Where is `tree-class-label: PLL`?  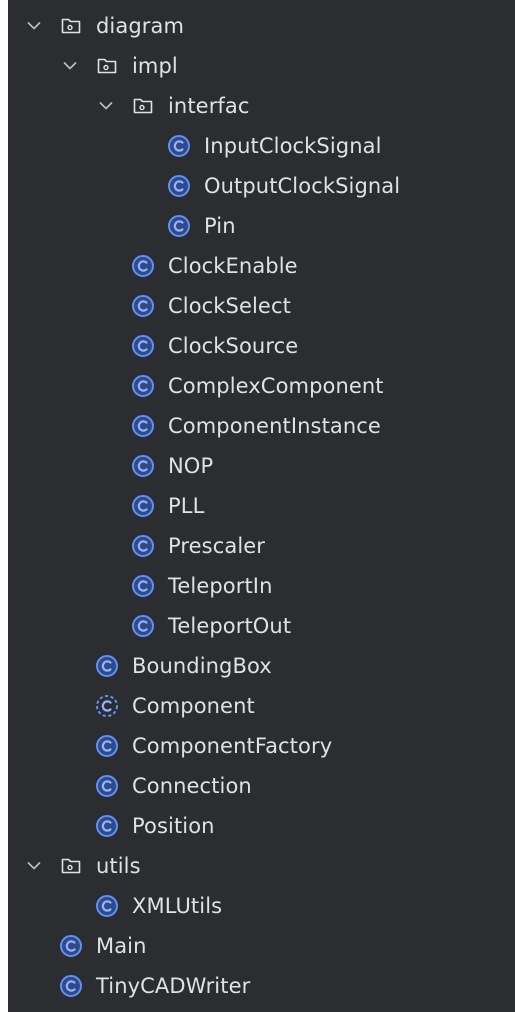 tree-class-label: PLL is located at coordinates (186, 506).